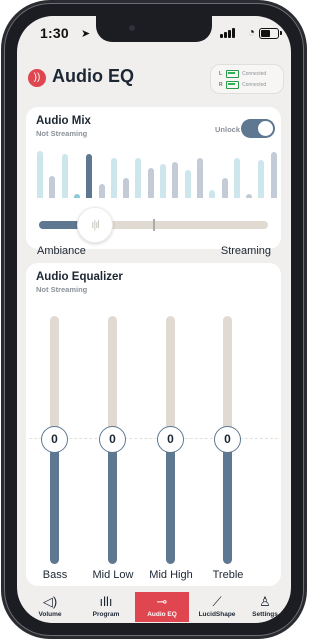 The image size is (320, 641). I want to click on connection-status: L Connected R Connected, so click(247, 79).